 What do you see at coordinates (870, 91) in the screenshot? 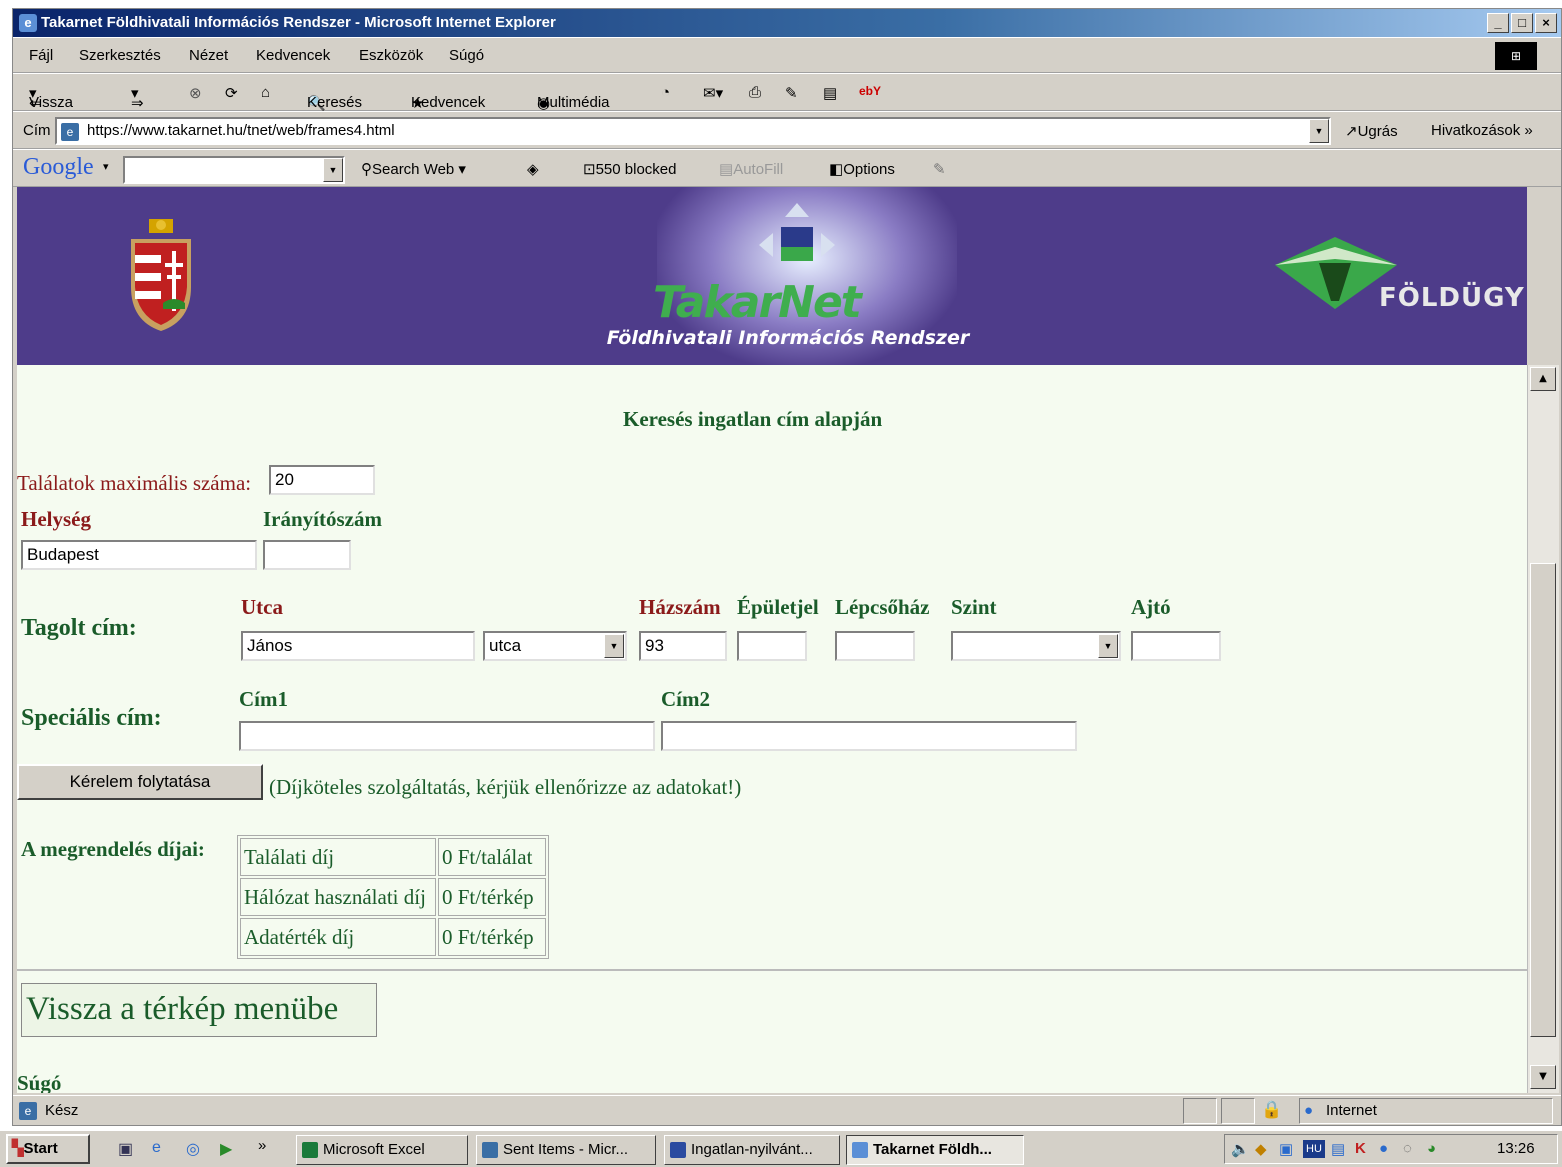
I see `ebay-icon: ebY` at bounding box center [870, 91].